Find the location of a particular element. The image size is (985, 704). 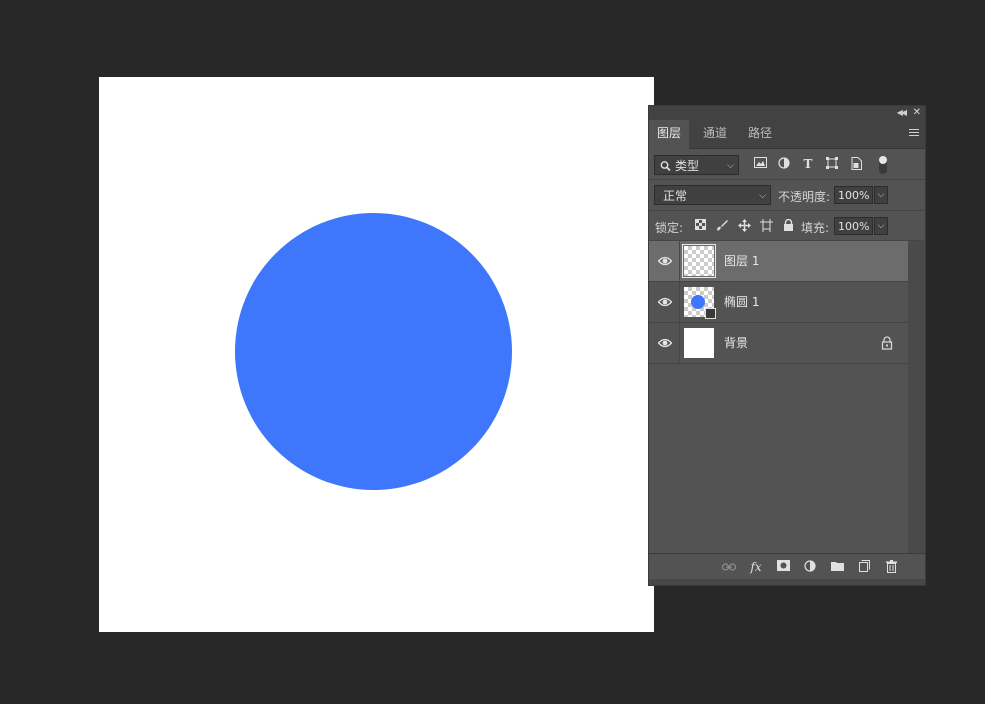

panel-title-bar: ◀◀ ✕ is located at coordinates (787, 113).